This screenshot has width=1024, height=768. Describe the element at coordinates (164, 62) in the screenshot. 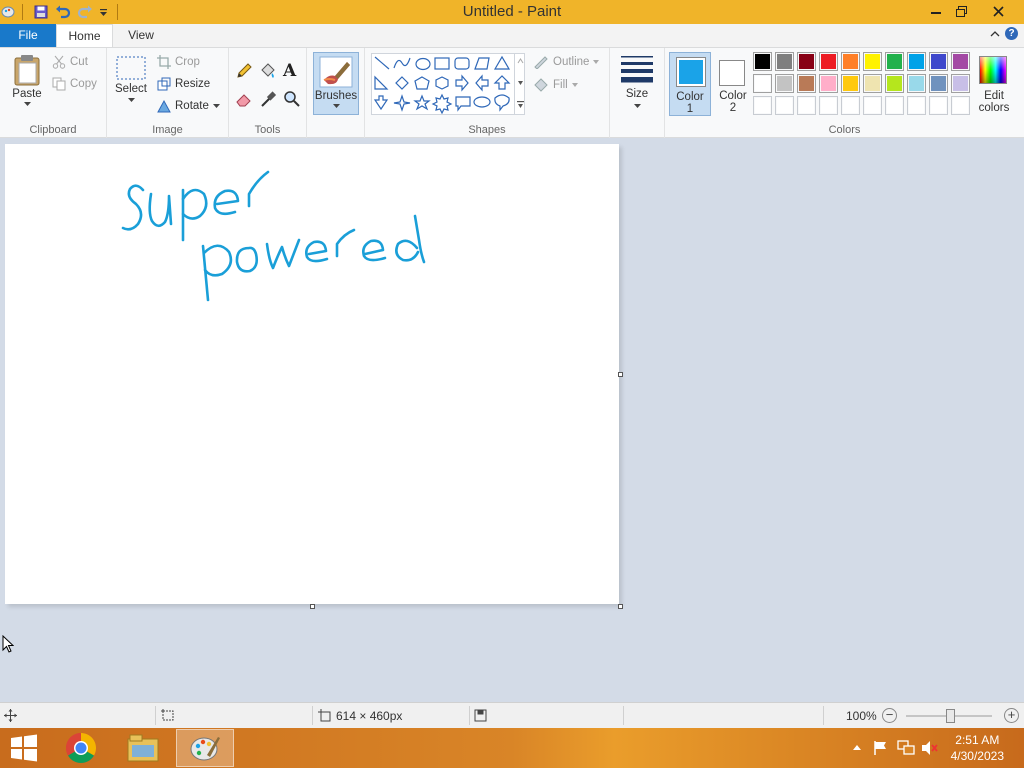

I see `crop-icon` at that location.